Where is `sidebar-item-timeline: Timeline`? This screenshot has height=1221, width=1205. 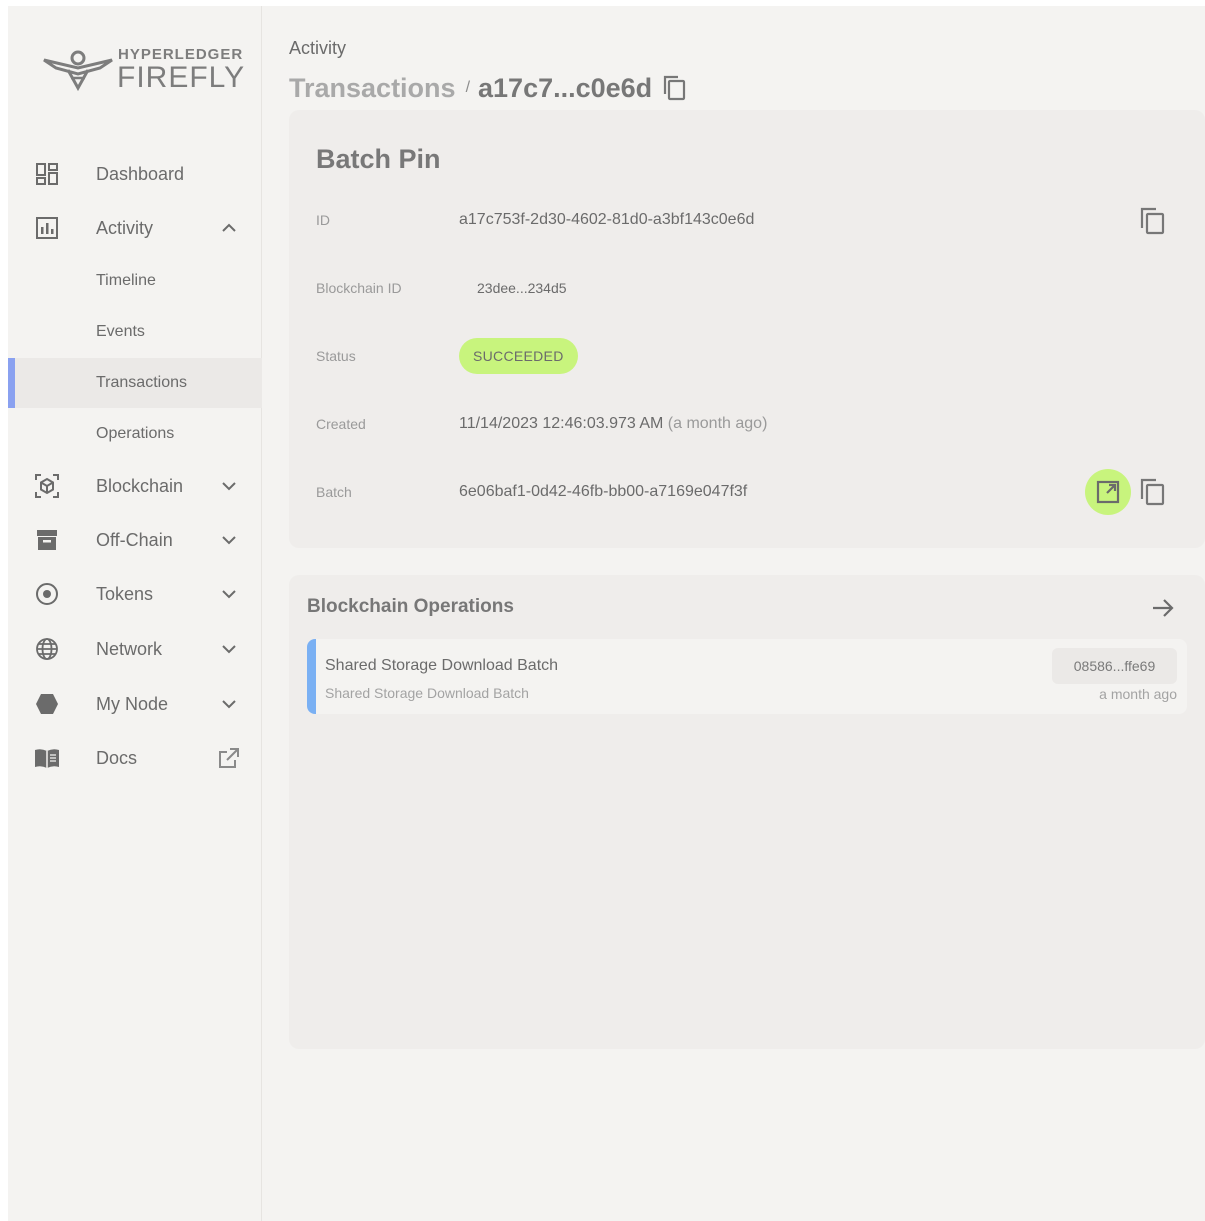
sidebar-item-timeline: Timeline is located at coordinates (135, 281).